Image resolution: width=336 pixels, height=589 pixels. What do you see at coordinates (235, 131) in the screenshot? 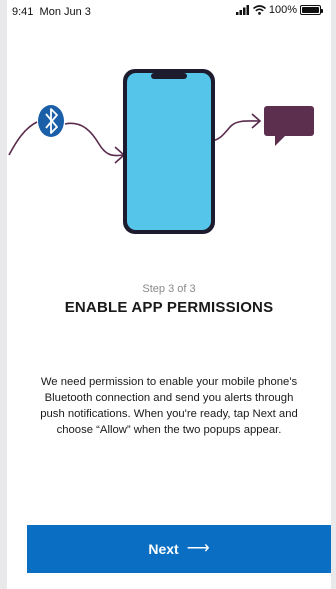
I see `connector-line-right` at bounding box center [235, 131].